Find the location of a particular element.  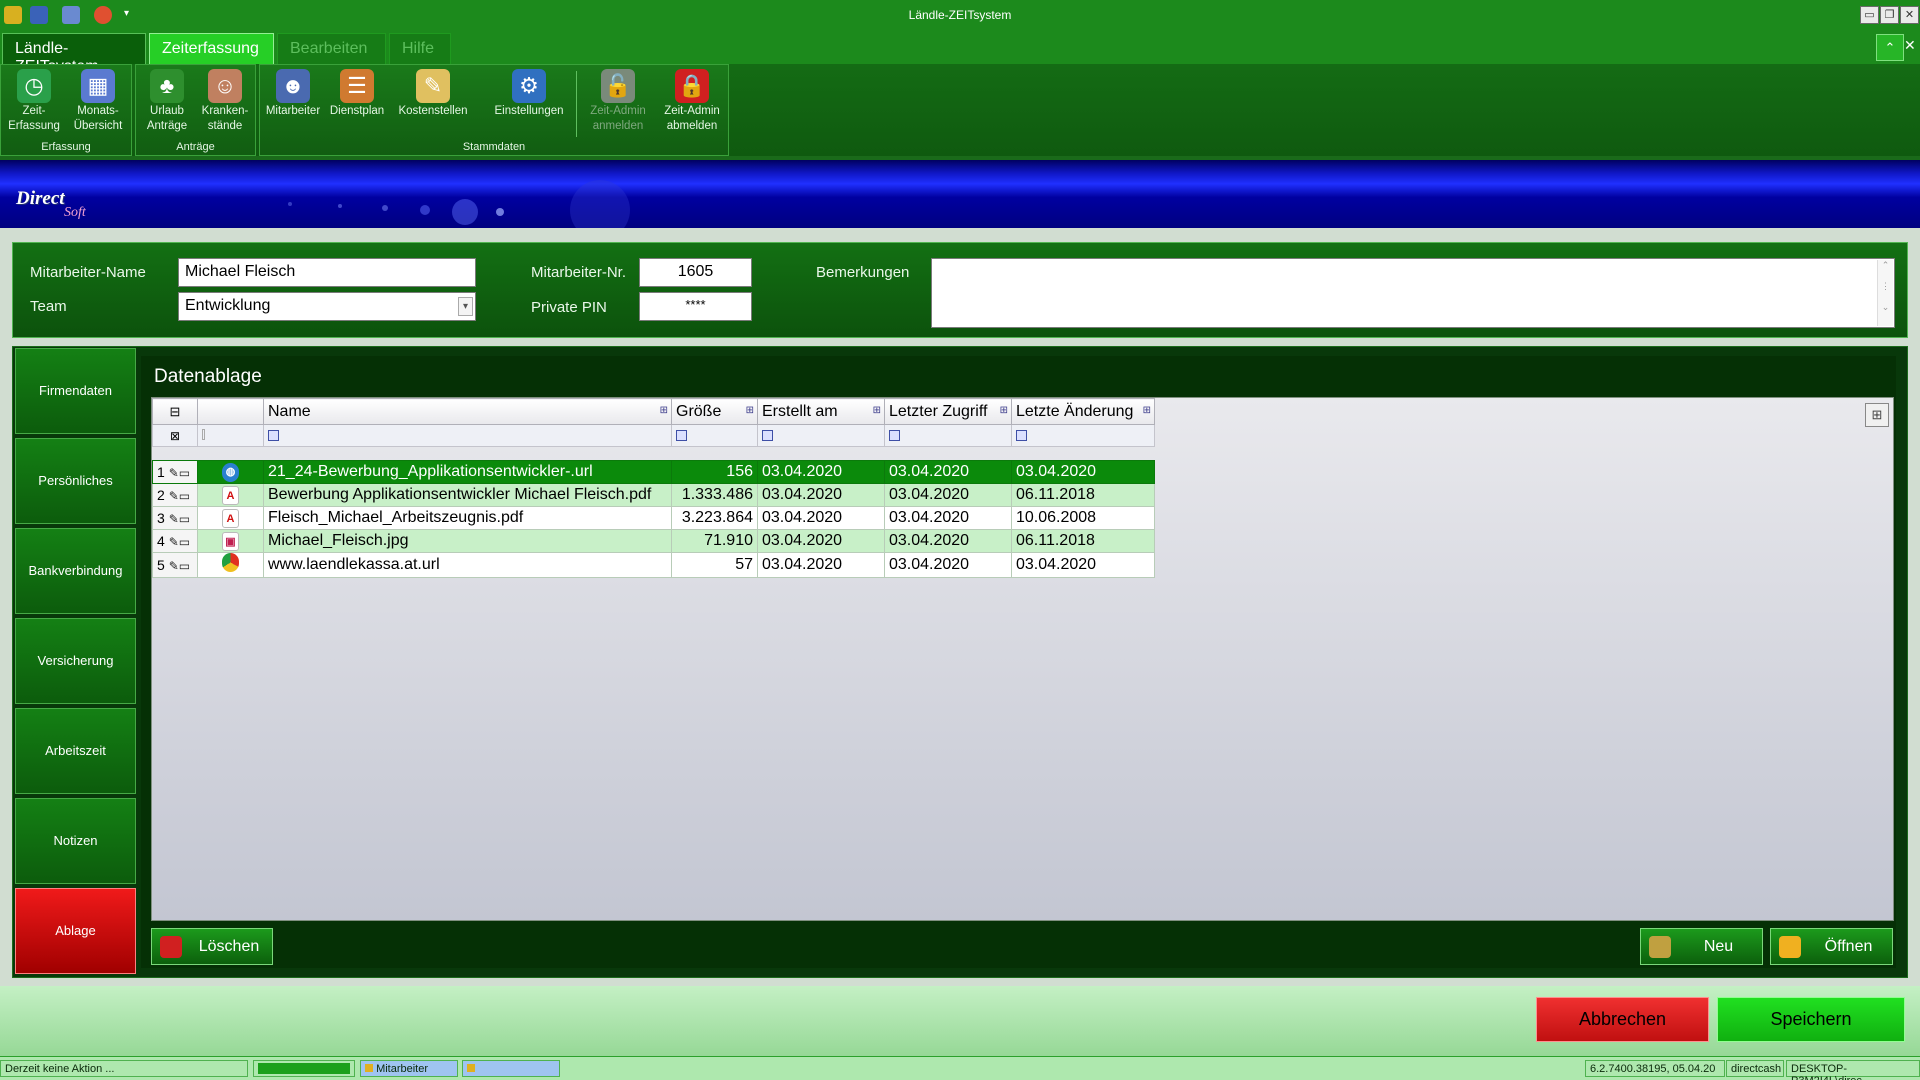

filter-cell-accessed is located at coordinates (948, 435).